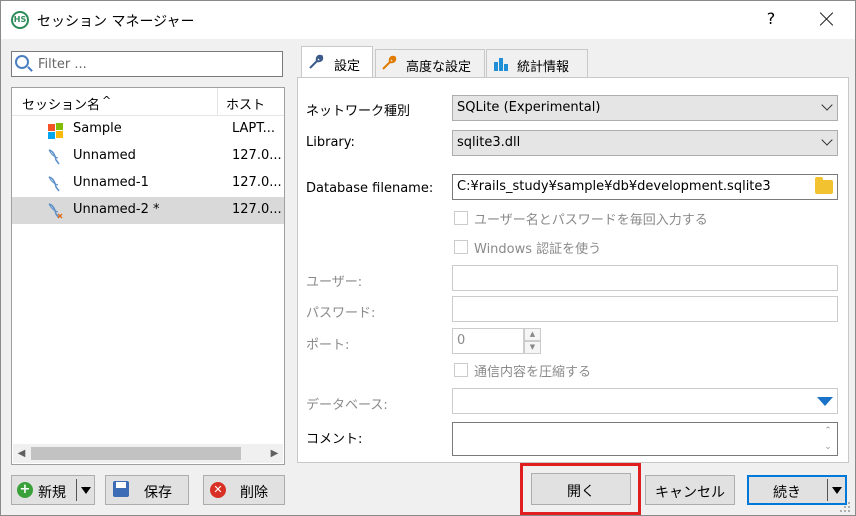 The image size is (856, 516). What do you see at coordinates (316, 61) in the screenshot?
I see `wrench-icon` at bounding box center [316, 61].